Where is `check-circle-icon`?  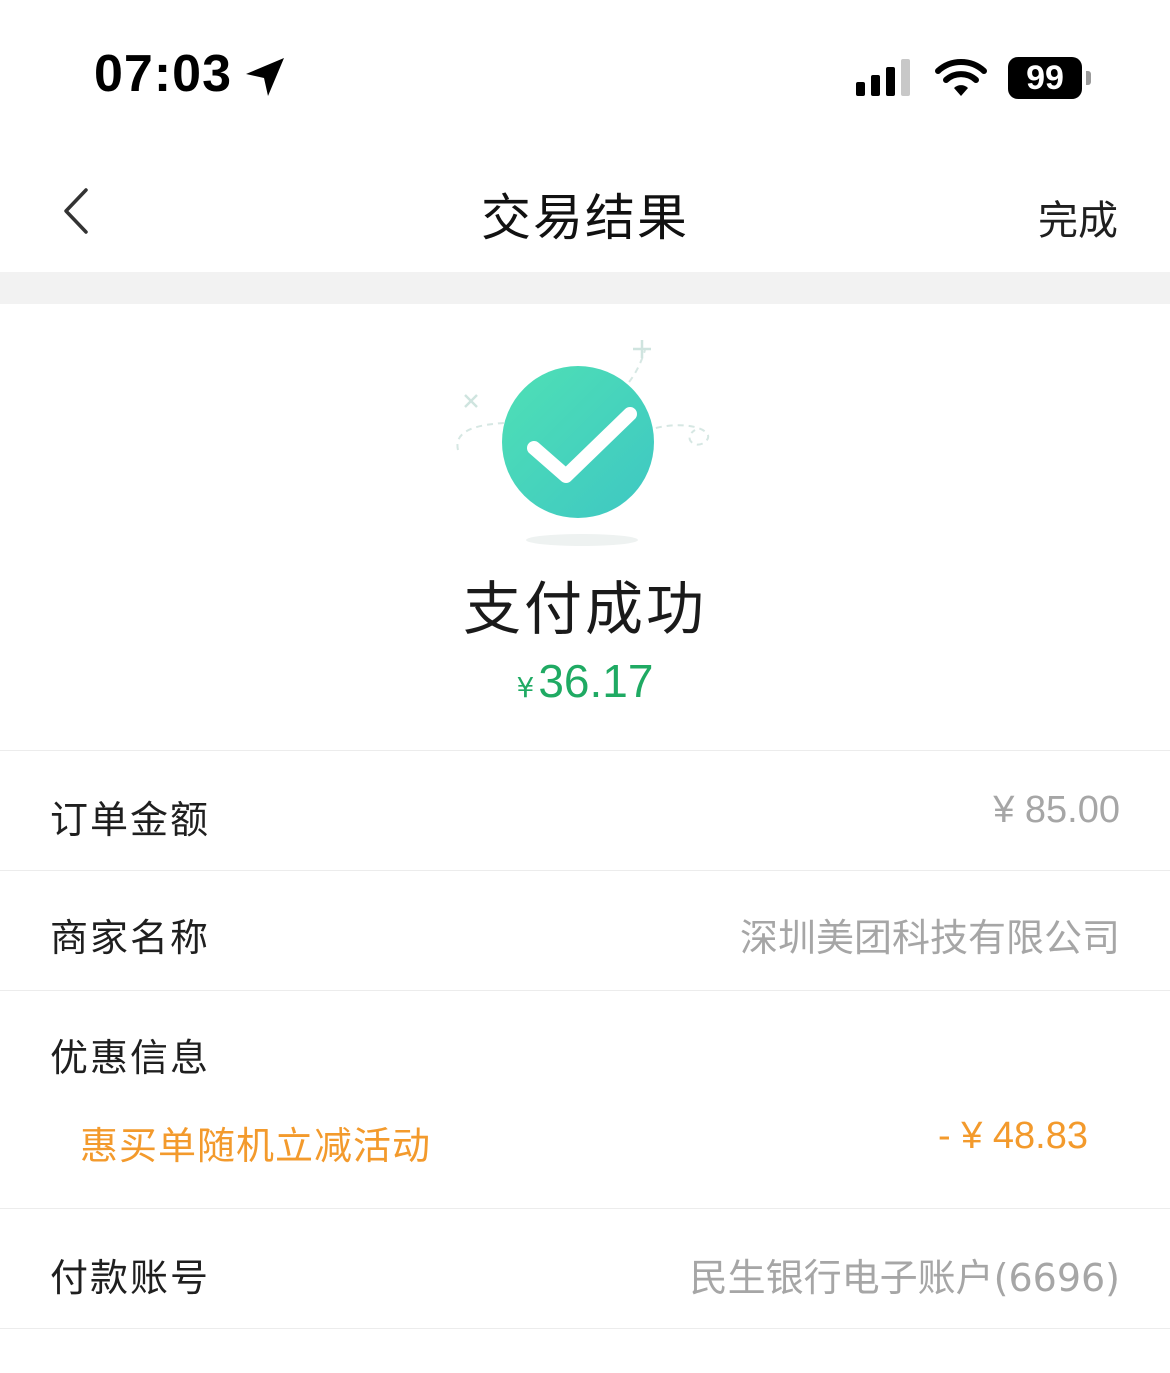
check-circle-icon is located at coordinates (583, 443).